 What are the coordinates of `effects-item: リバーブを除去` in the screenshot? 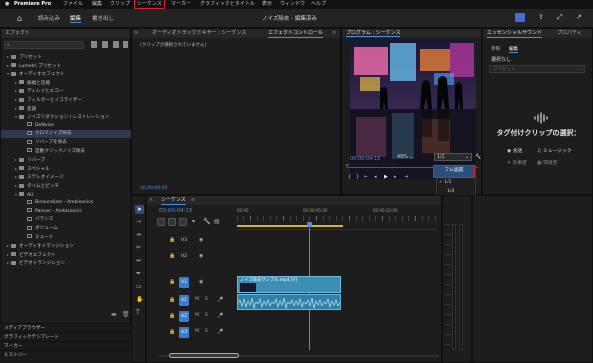 It's located at (66, 143).